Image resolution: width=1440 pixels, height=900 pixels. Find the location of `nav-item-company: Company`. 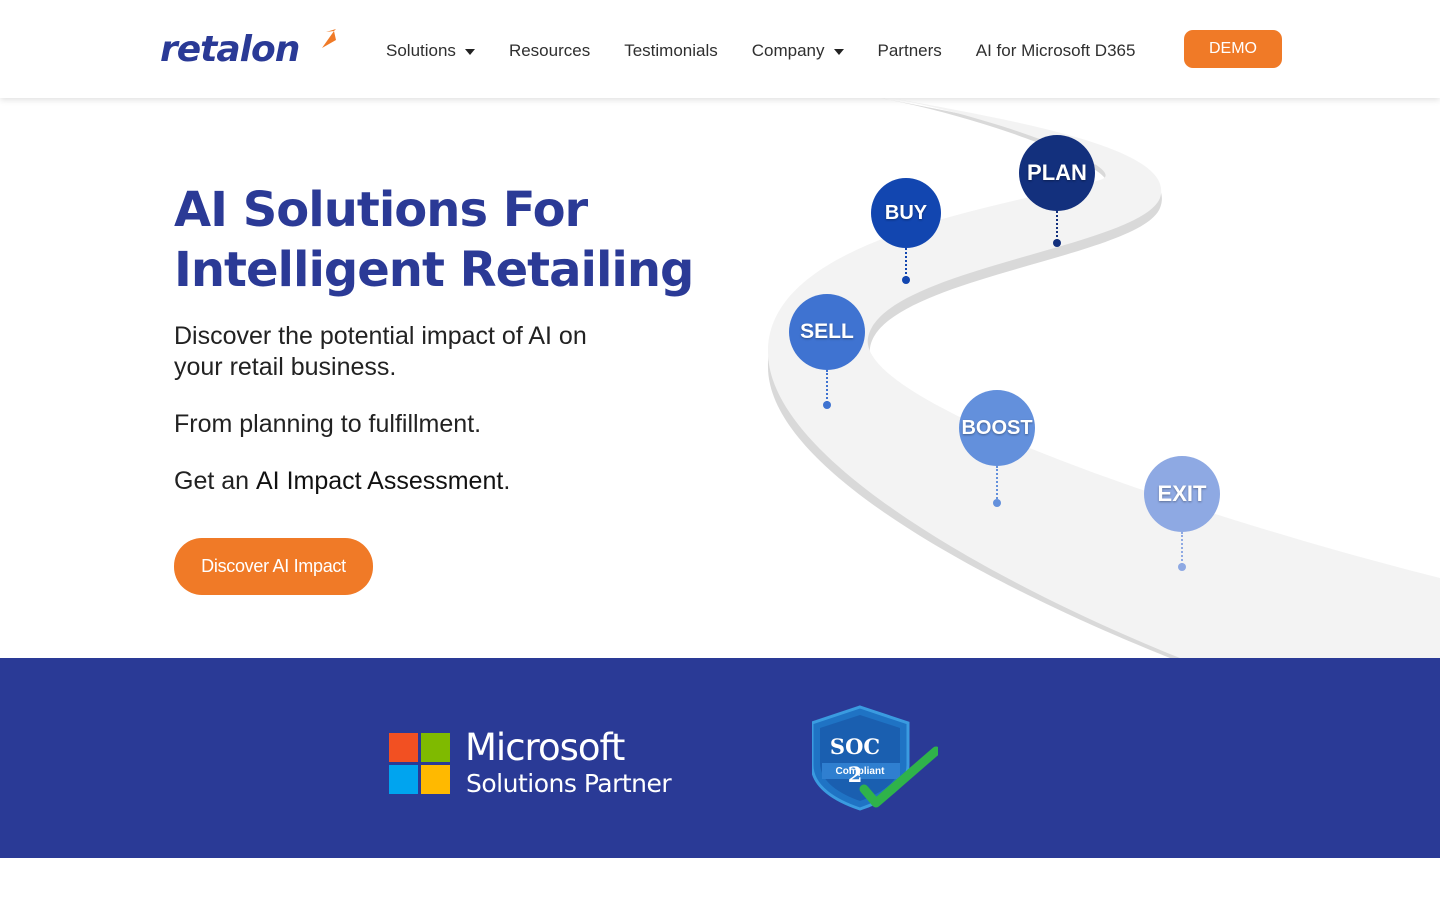

nav-item-company: Company is located at coordinates (798, 51).